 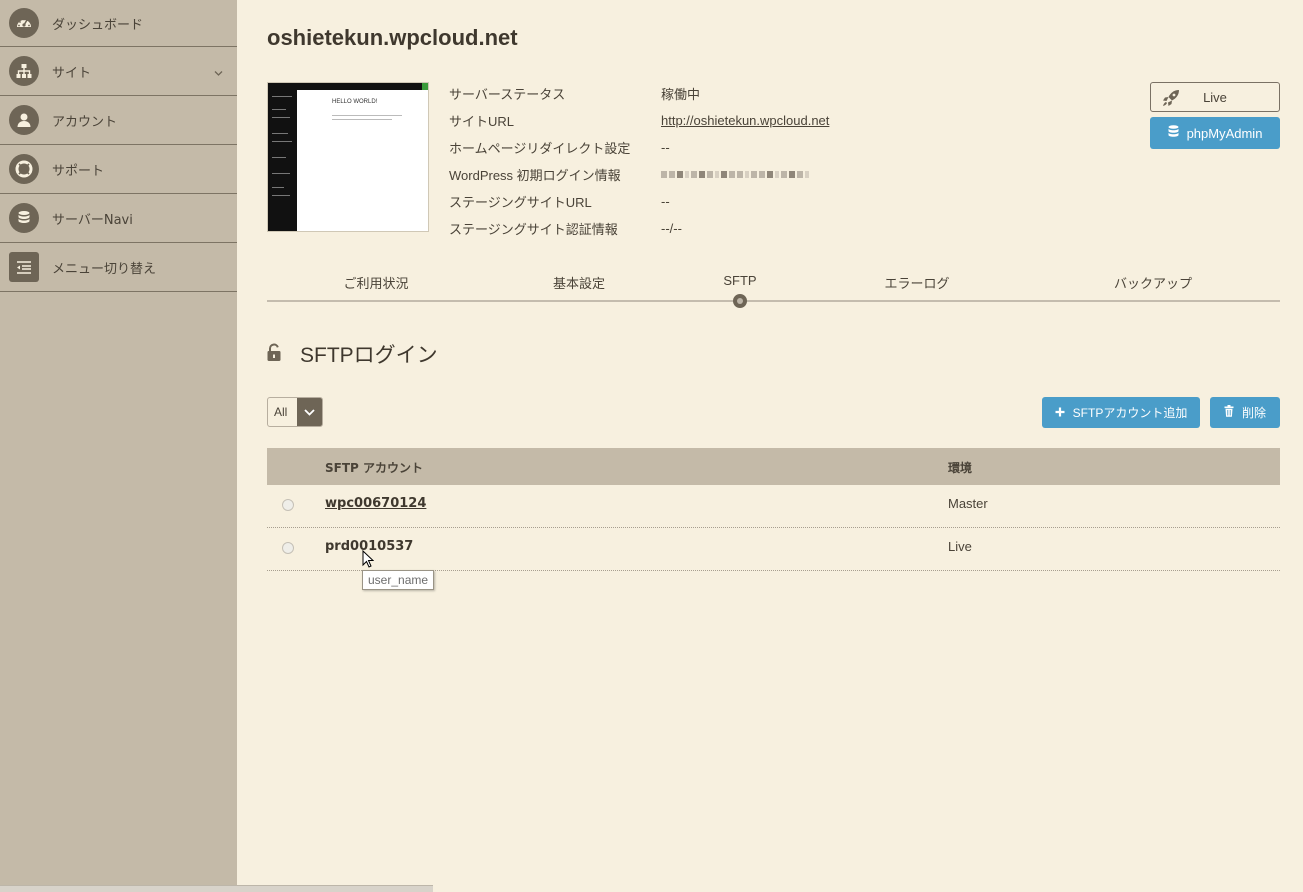 I want to click on sidebar-item-label: サイト, so click(x=72, y=73).